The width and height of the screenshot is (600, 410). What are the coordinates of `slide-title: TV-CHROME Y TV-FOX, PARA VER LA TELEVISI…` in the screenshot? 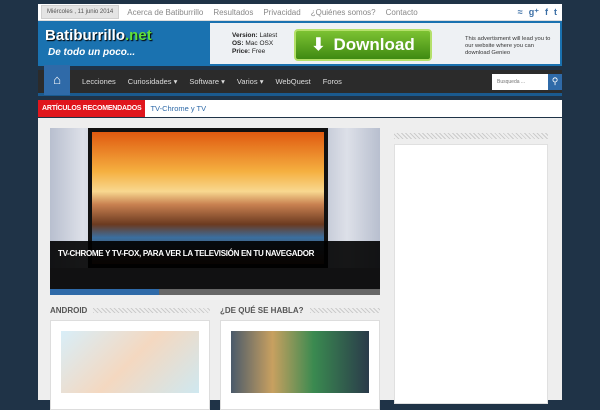 It's located at (186, 253).